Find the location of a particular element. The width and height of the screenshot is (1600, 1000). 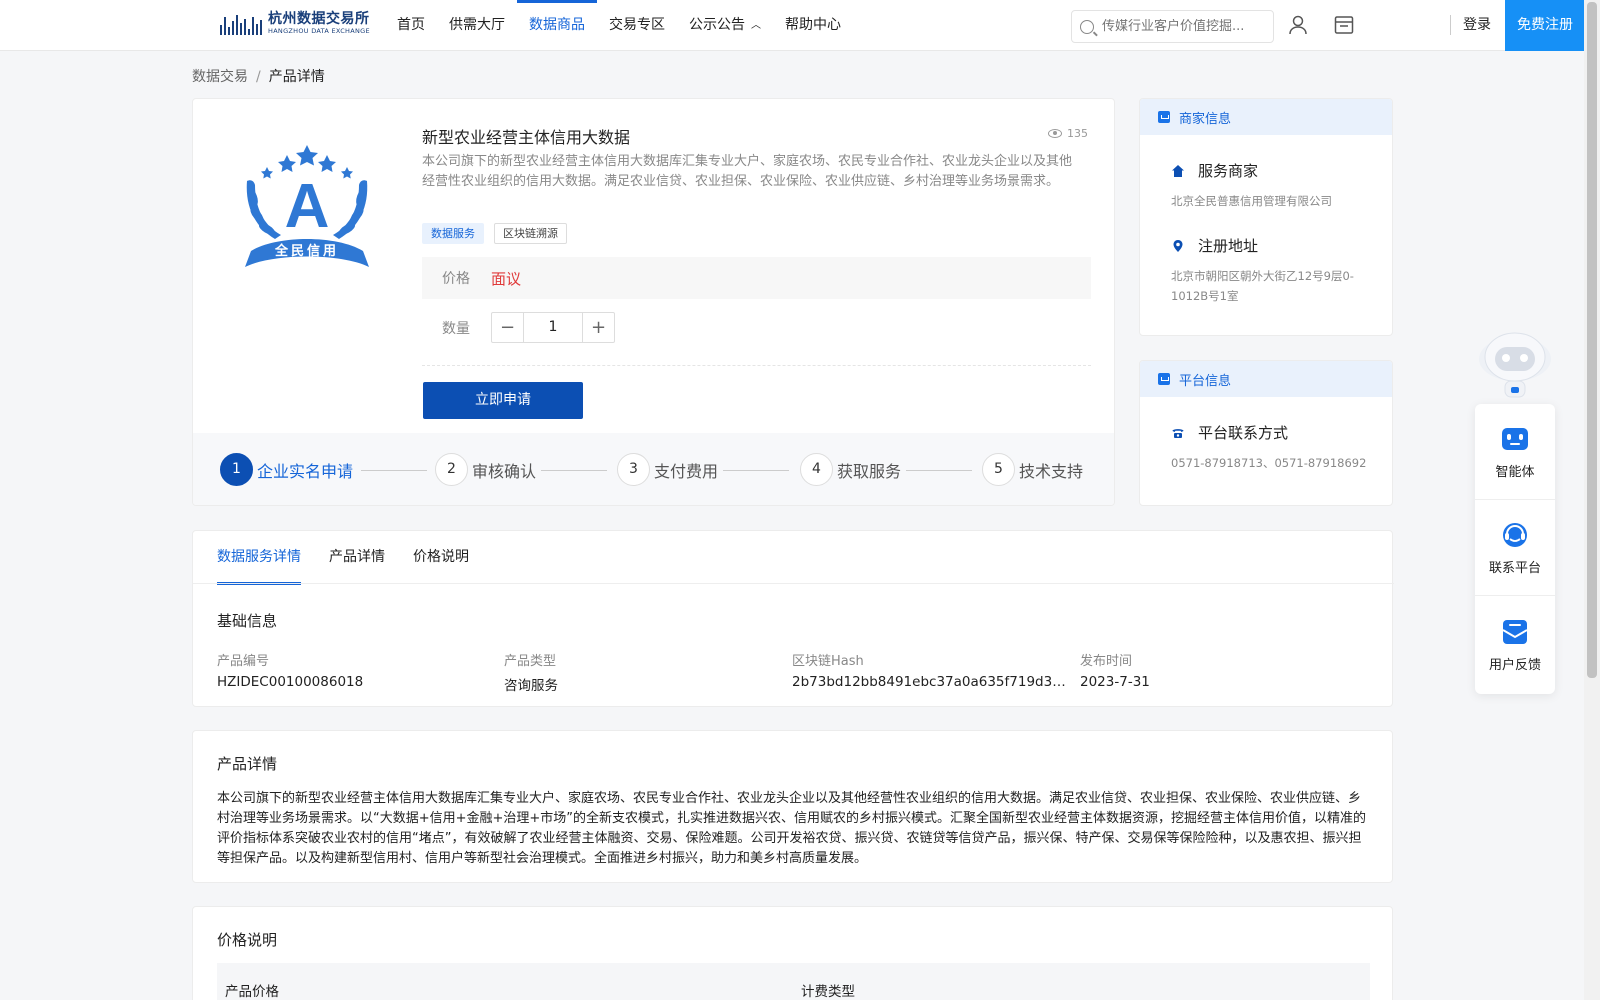

quantity-stepper: − 1 + is located at coordinates (553, 327).